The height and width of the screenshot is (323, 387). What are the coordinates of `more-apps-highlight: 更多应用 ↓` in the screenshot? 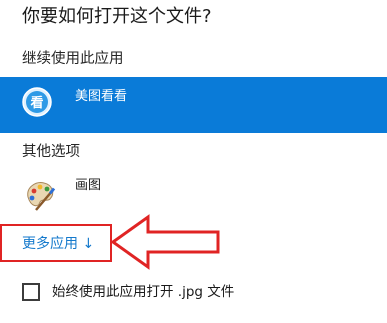 It's located at (56, 243).